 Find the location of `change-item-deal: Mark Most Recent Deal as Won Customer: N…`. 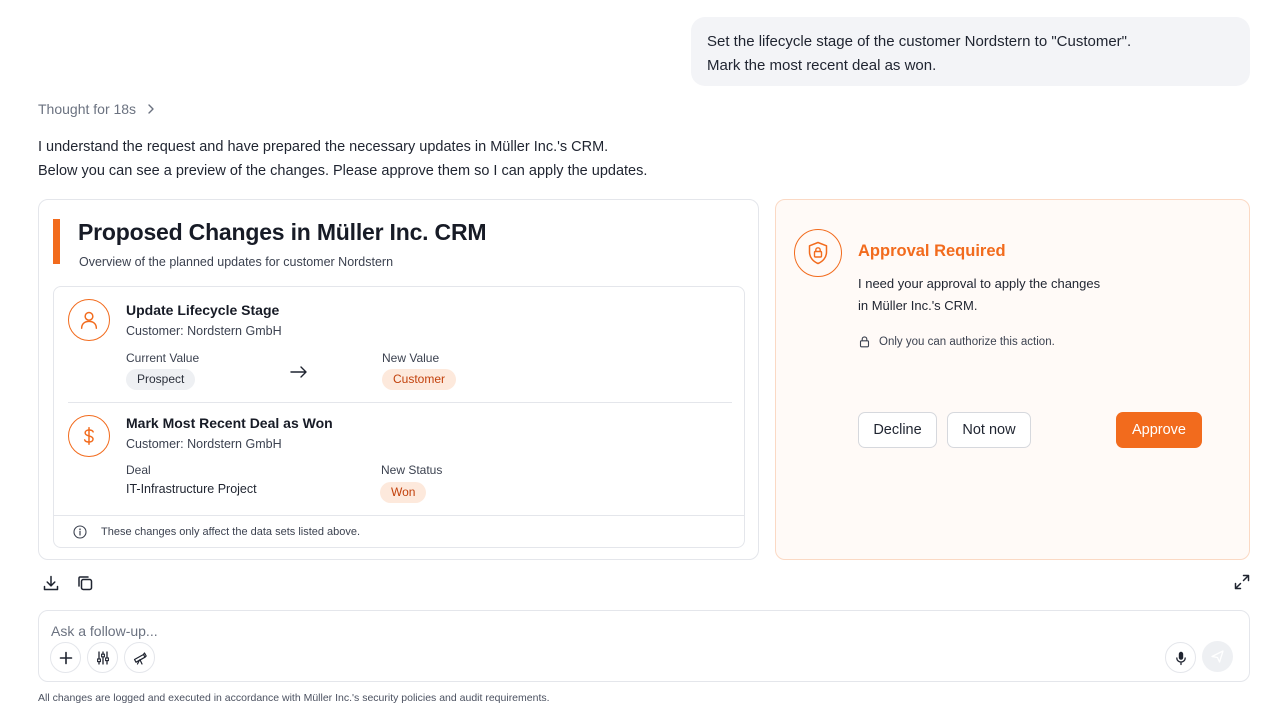

change-item-deal: Mark Most Recent Deal as Won Customer: N… is located at coordinates (400, 462).